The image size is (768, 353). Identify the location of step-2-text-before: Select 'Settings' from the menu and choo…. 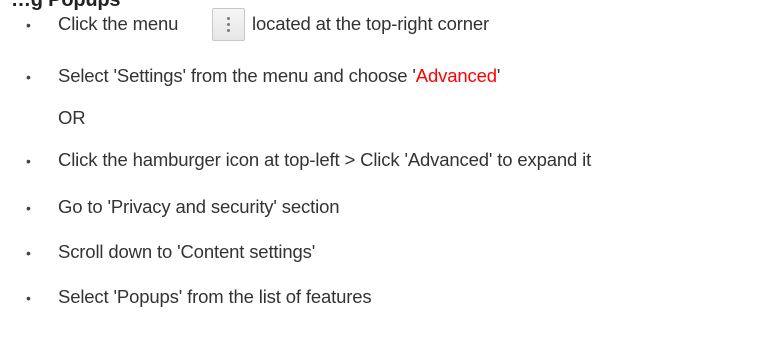
(237, 75).